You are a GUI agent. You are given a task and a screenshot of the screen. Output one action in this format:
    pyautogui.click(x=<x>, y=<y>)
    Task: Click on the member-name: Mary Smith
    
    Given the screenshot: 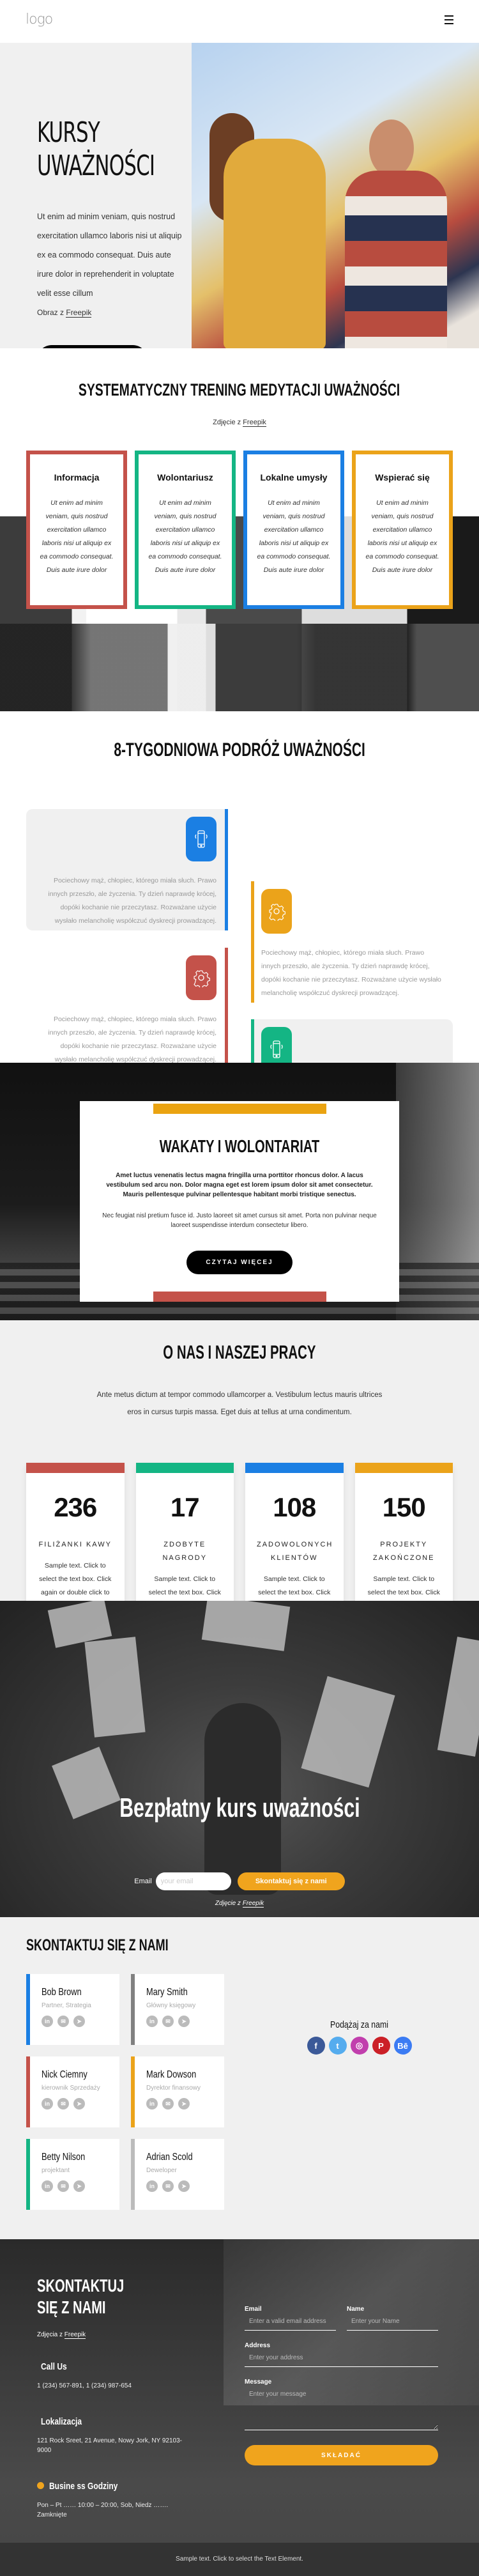 What is the action you would take?
    pyautogui.click(x=167, y=1992)
    